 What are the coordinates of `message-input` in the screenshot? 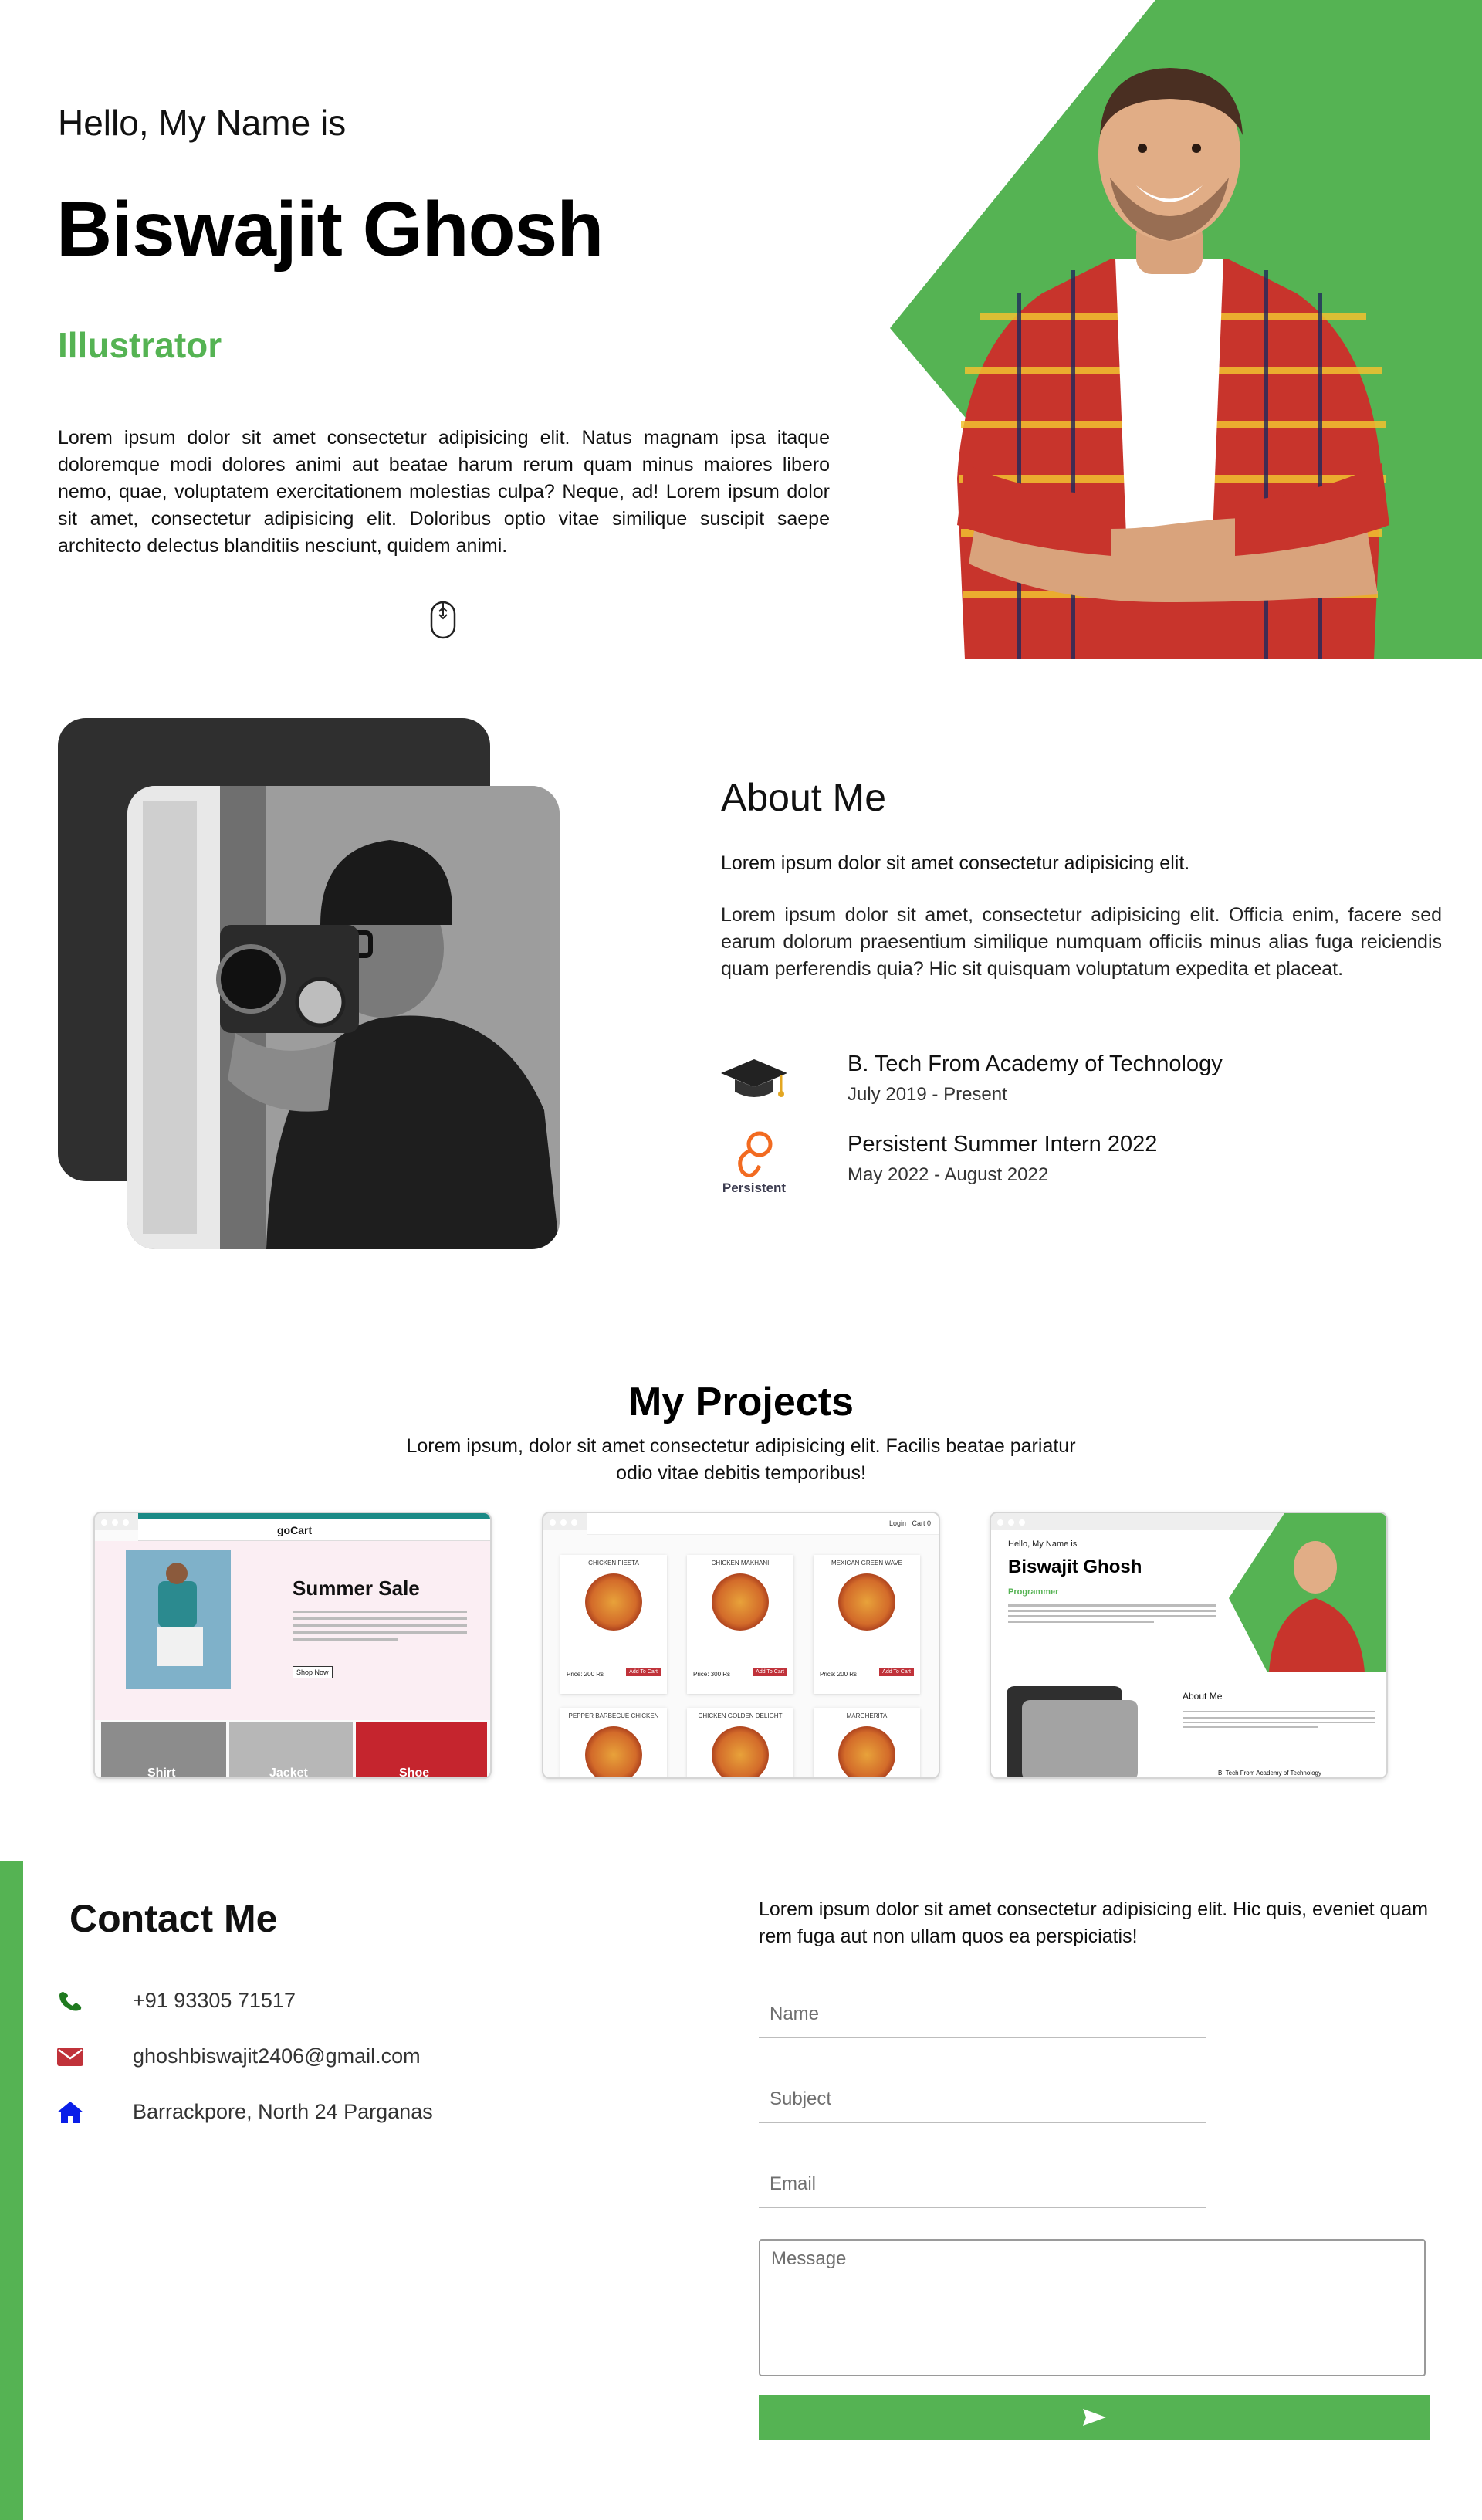 It's located at (1092, 2308).